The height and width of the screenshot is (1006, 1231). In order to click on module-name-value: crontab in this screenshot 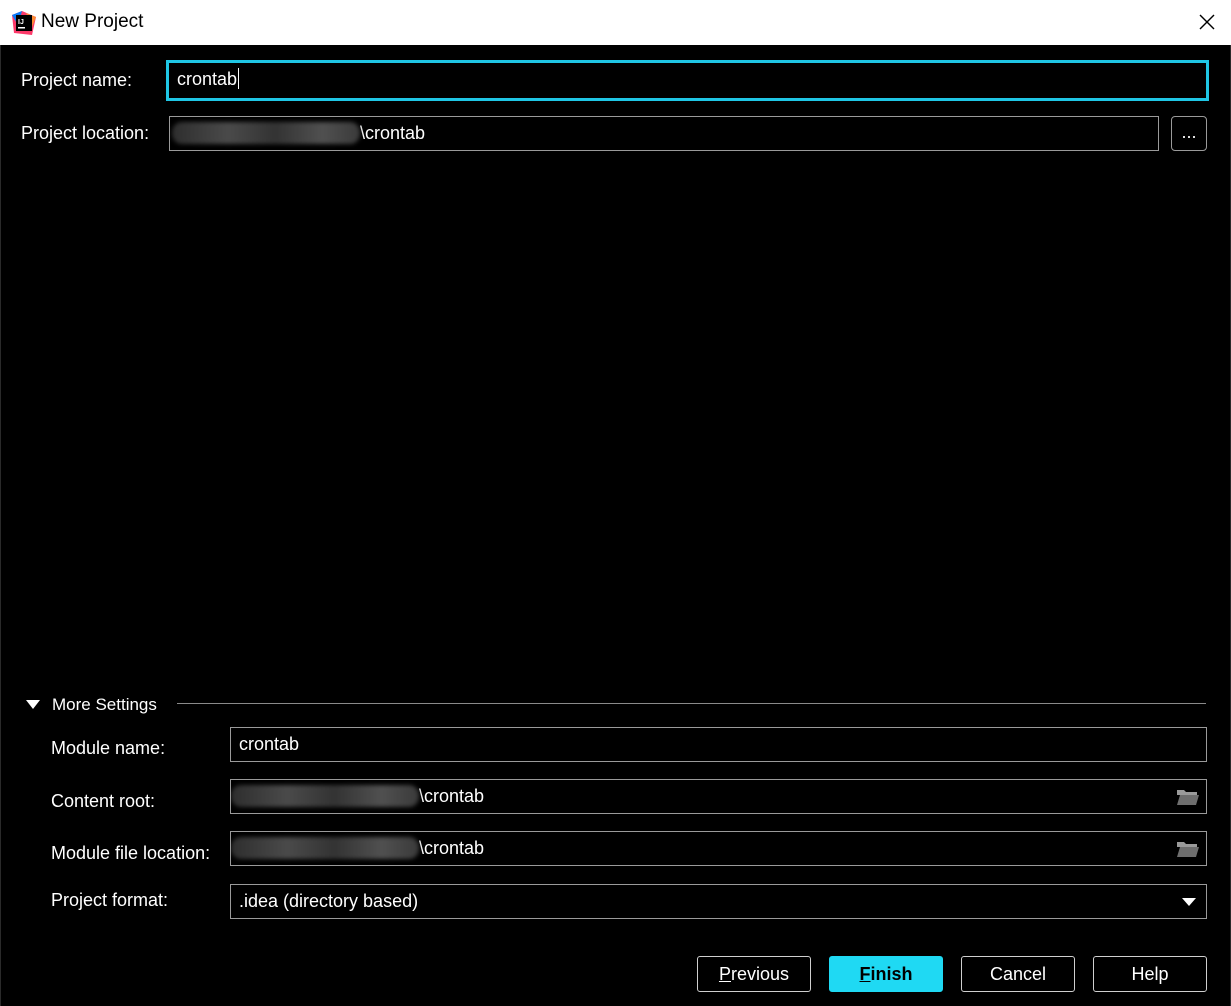, I will do `click(269, 744)`.